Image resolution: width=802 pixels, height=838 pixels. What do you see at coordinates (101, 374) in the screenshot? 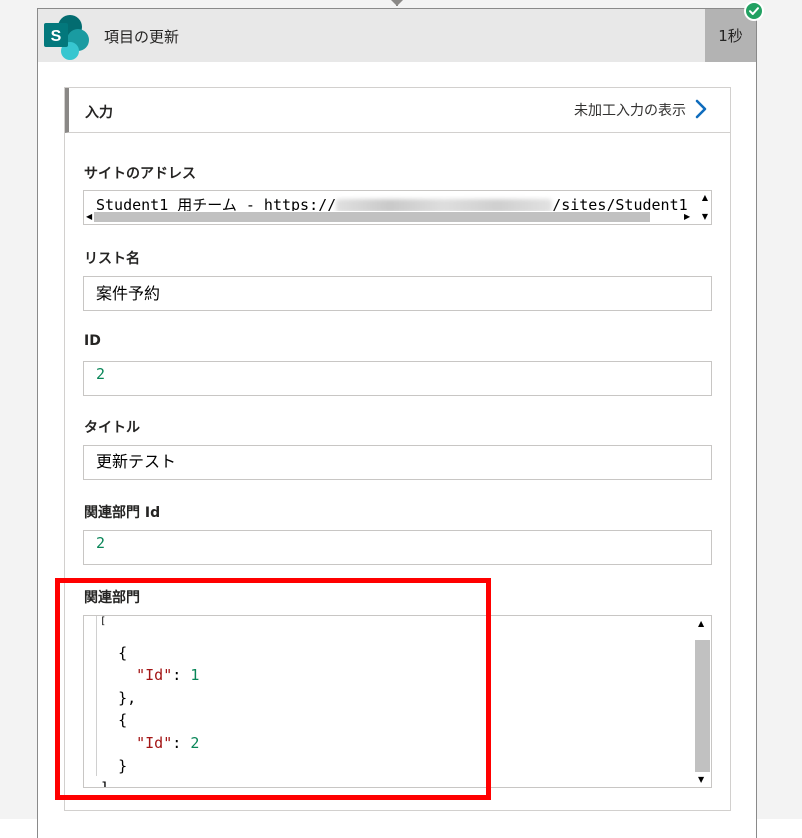
I see `id-value: 2` at bounding box center [101, 374].